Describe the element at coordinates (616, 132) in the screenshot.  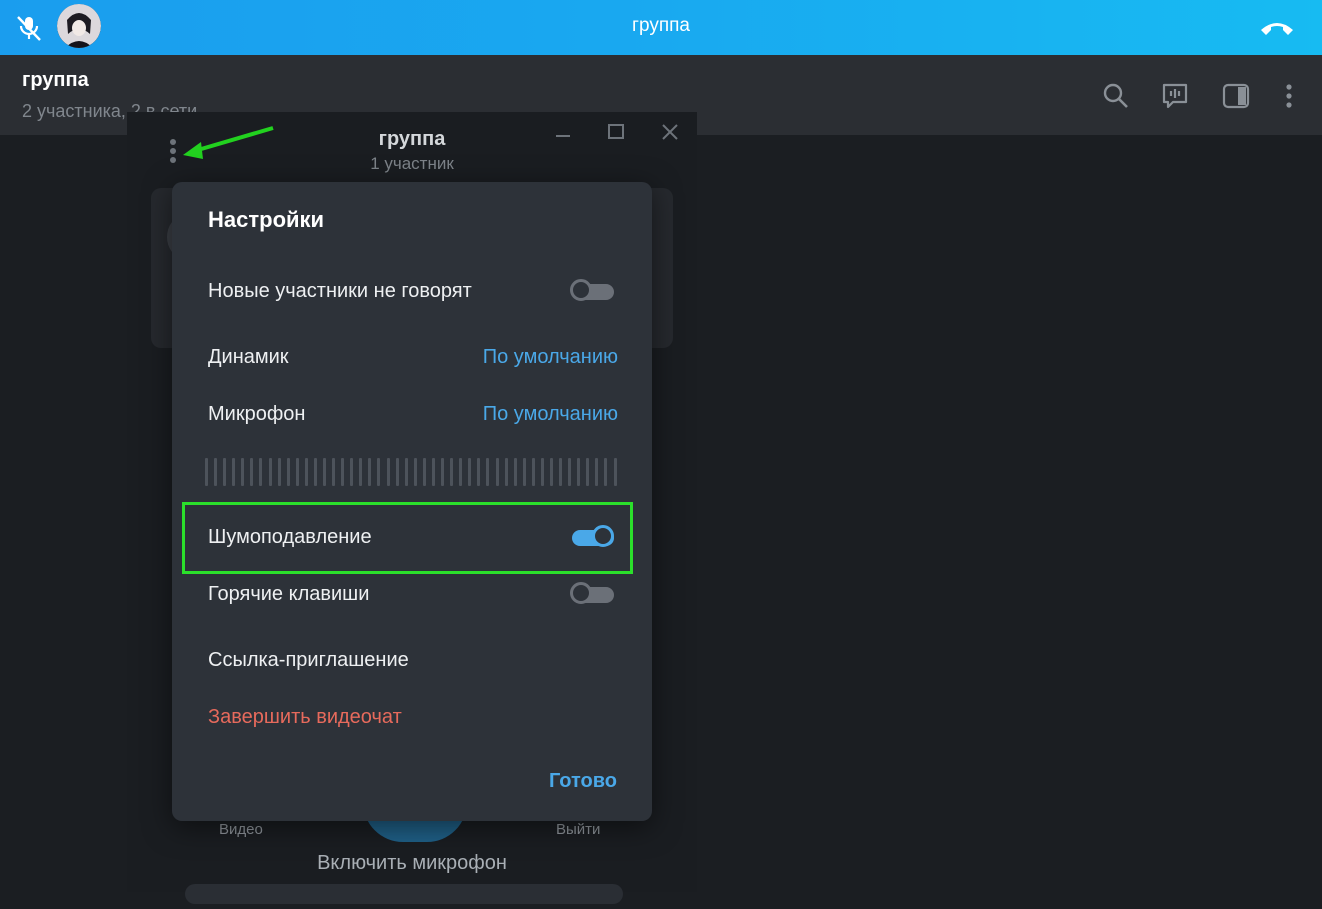
I see `maximize-icon` at that location.